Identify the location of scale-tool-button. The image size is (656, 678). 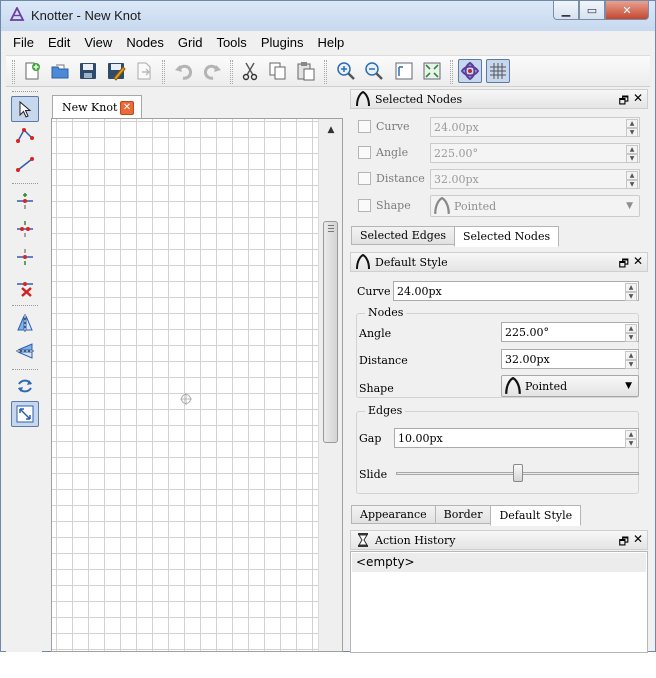
(25, 414).